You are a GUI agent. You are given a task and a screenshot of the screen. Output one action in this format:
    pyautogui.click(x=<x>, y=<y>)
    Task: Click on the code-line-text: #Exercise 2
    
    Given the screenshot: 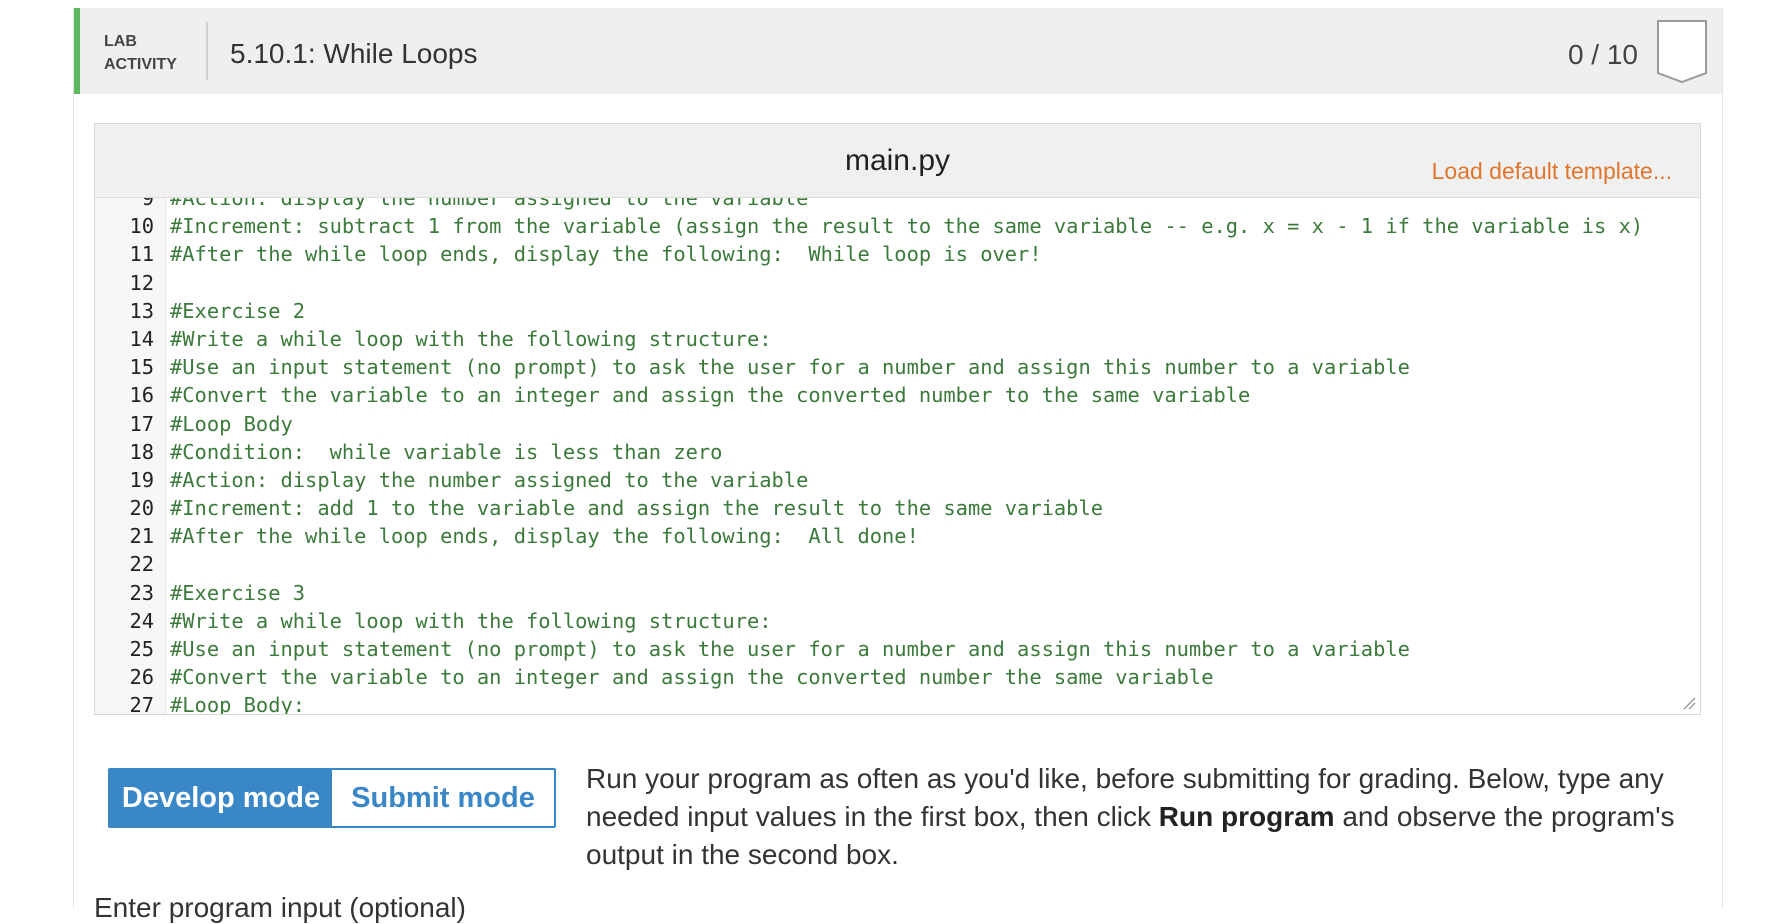 What is the action you would take?
    pyautogui.click(x=237, y=311)
    